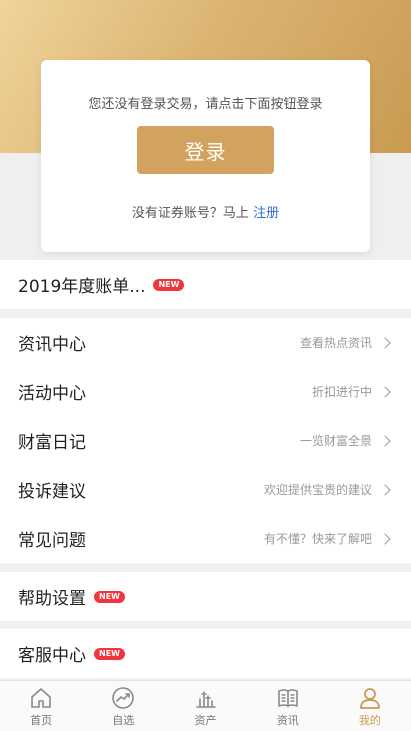 The height and width of the screenshot is (731, 411). What do you see at coordinates (41, 720) in the screenshot?
I see `tab-label: 首页` at bounding box center [41, 720].